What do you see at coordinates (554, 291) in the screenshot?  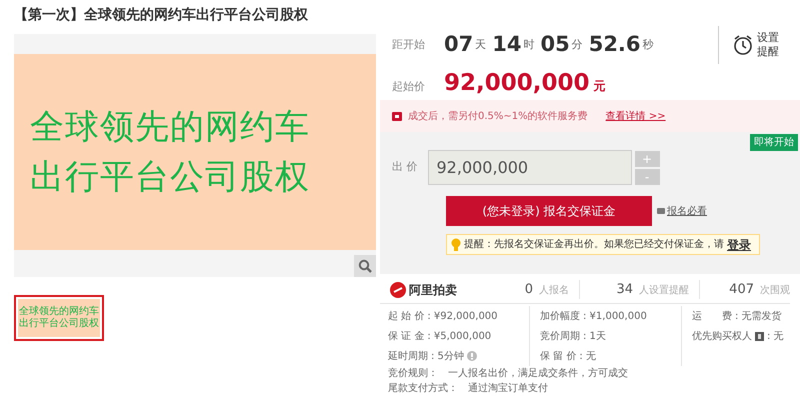 I see `stat-label: 人报名` at bounding box center [554, 291].